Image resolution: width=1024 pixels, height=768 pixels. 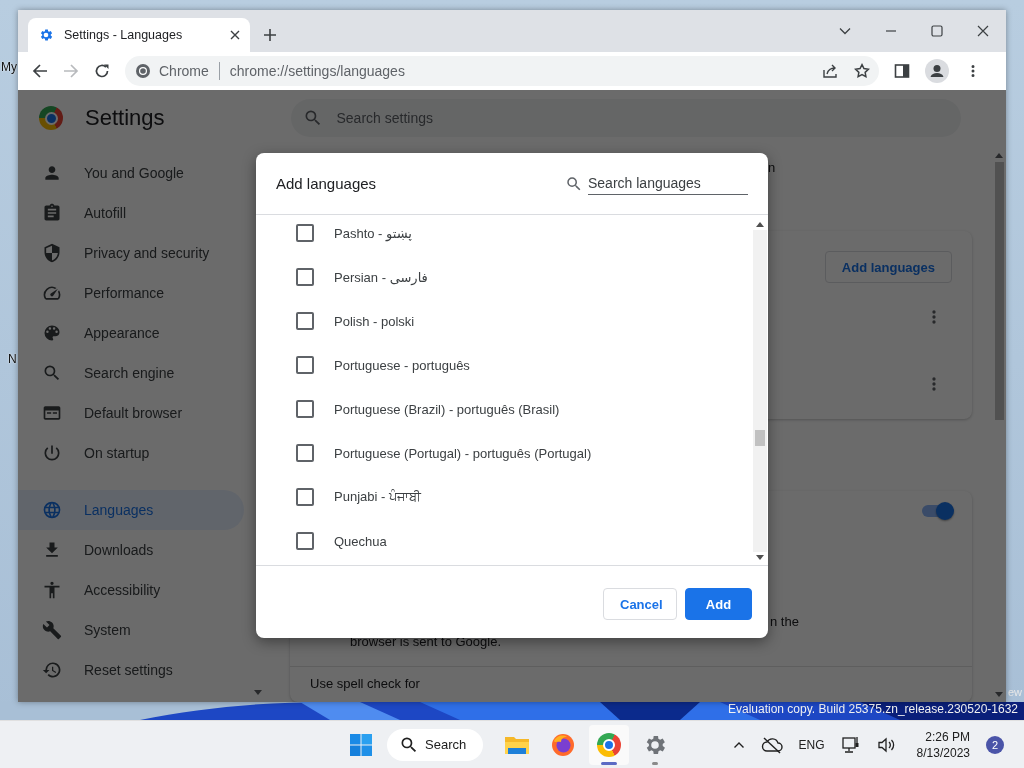 What do you see at coordinates (377, 497) in the screenshot?
I see `language-label: Punjabi - ਪੰਜਾਬੀ` at bounding box center [377, 497].